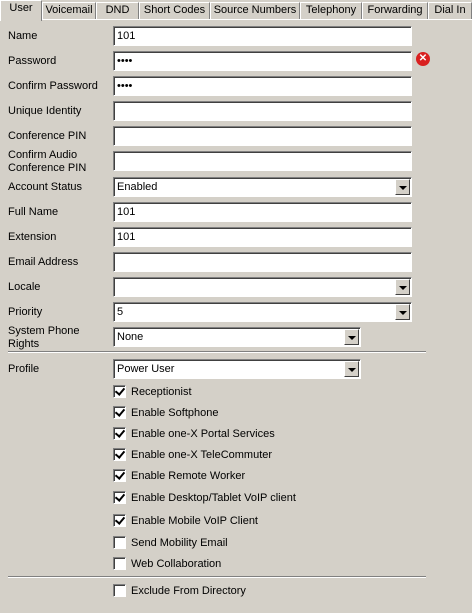  Describe the element at coordinates (69, 10) in the screenshot. I see `tab-voicemail: Voicemail` at that location.